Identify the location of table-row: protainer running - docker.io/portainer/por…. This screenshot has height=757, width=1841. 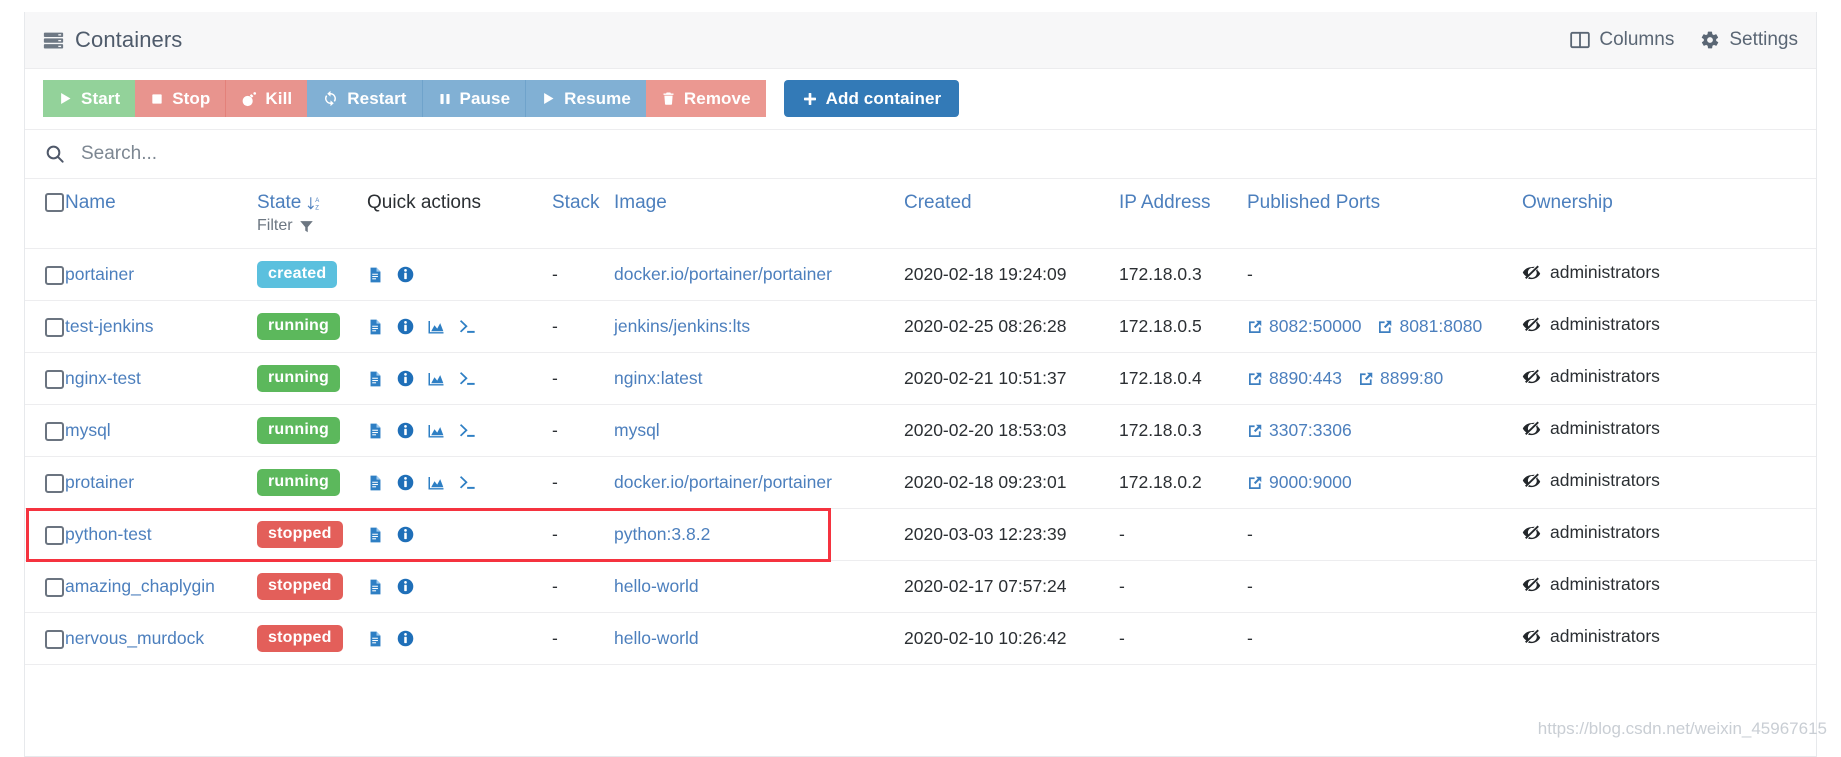
(920, 482).